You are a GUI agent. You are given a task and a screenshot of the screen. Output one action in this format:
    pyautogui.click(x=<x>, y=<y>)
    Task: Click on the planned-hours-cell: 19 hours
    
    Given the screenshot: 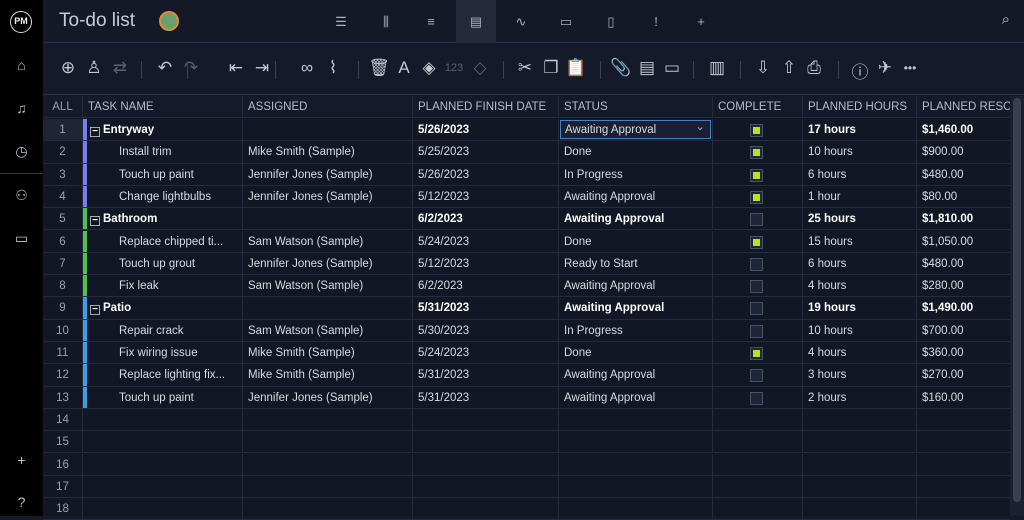 What is the action you would take?
    pyautogui.click(x=860, y=308)
    